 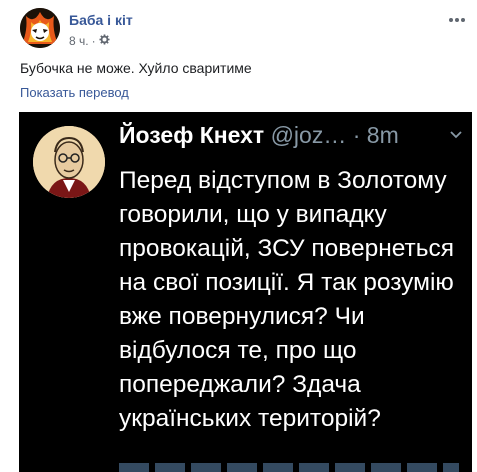 I want to click on tweet-author-line: Йозеф Кнехт @joz… · 8m, so click(x=259, y=135).